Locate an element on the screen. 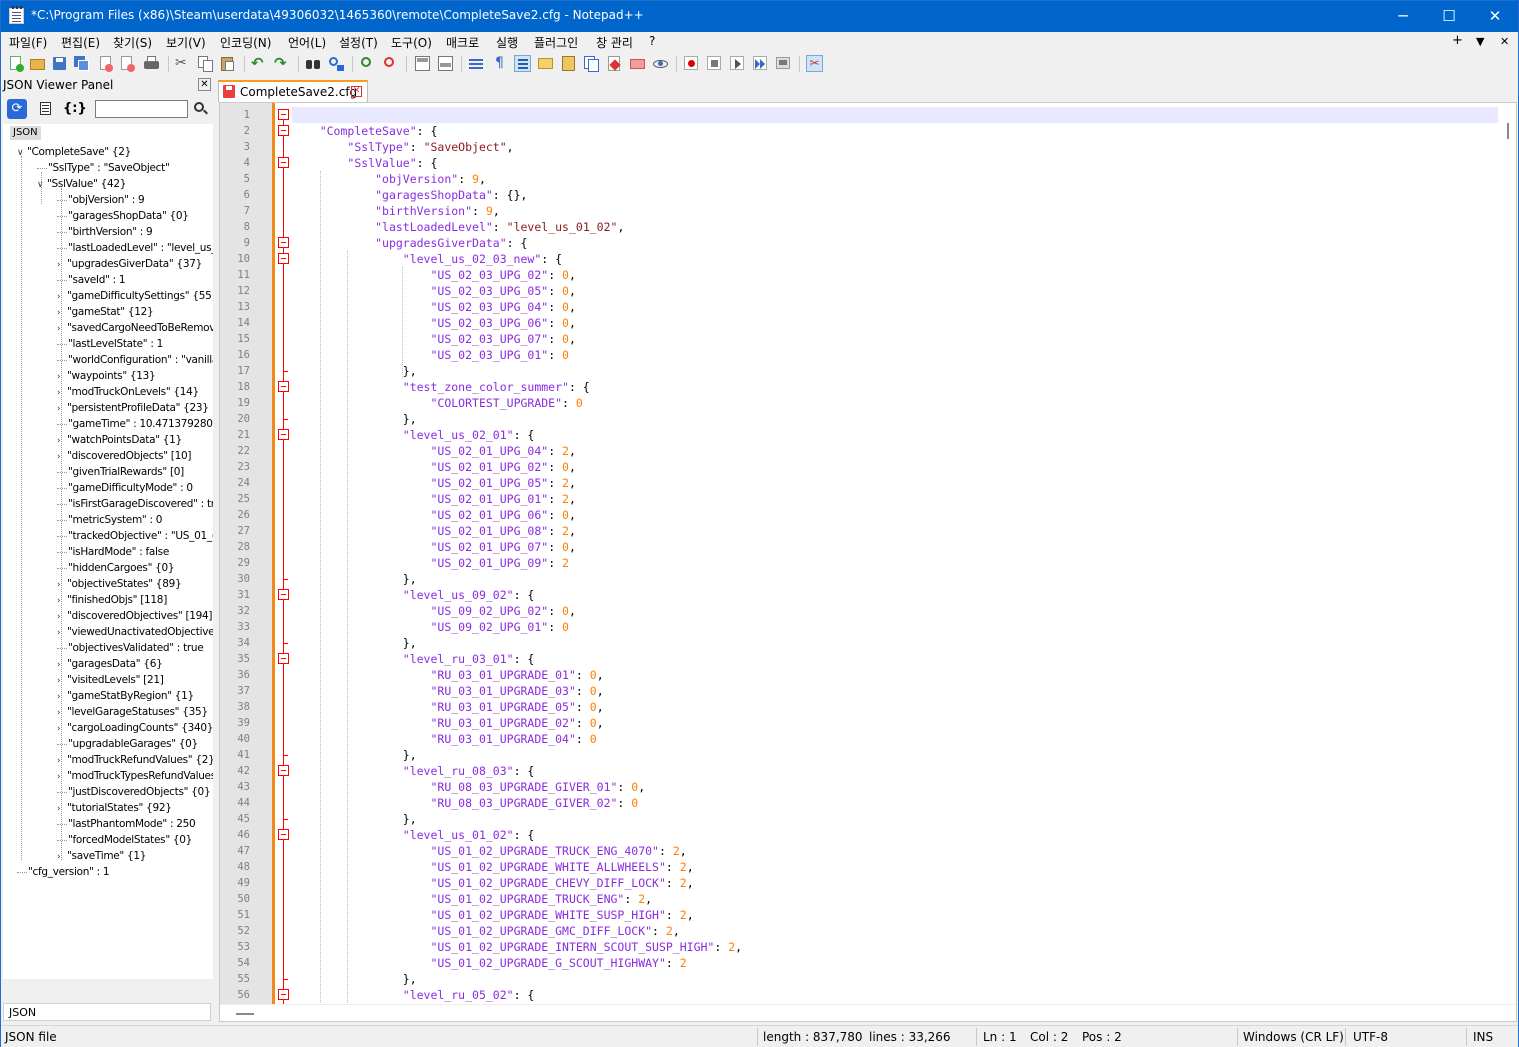 Image resolution: width=1519 pixels, height=1047 pixels. code-line: "US_01_02_UPGRADE_G_SCOUT_HIGHWAY": 2 is located at coordinates (489, 963).